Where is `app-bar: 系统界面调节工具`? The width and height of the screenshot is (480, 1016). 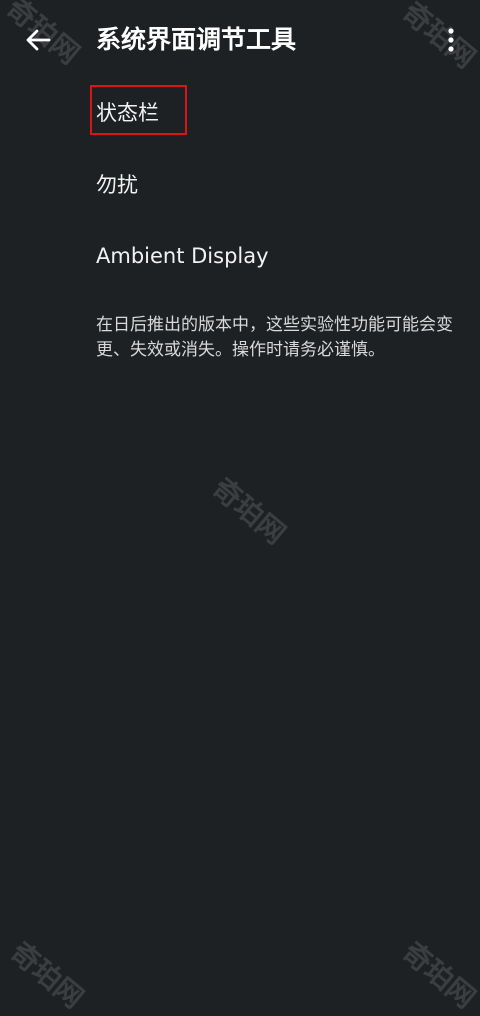
app-bar: 系统界面调节工具 is located at coordinates (240, 40).